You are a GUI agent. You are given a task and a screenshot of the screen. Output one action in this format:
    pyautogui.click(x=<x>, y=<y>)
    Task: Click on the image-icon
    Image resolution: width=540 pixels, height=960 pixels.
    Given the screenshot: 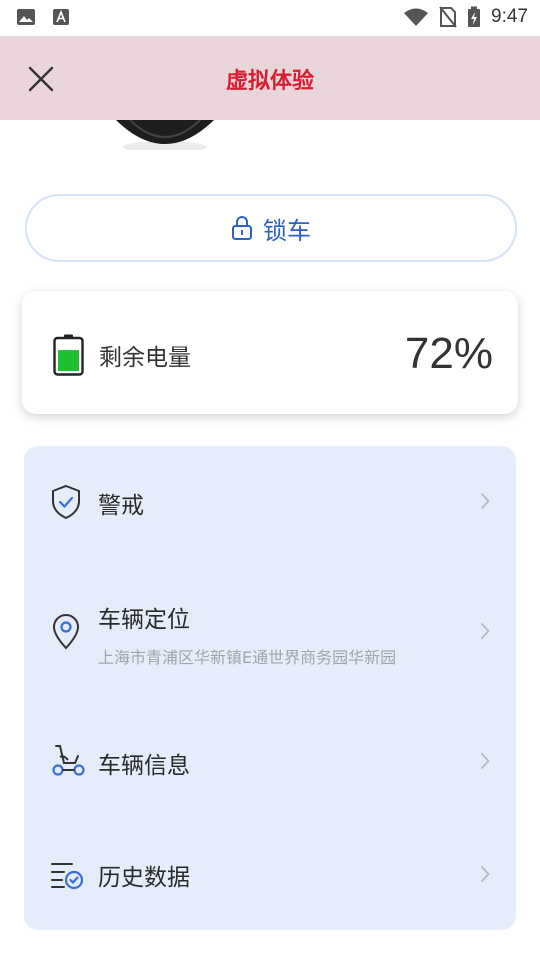 What is the action you would take?
    pyautogui.click(x=26, y=17)
    